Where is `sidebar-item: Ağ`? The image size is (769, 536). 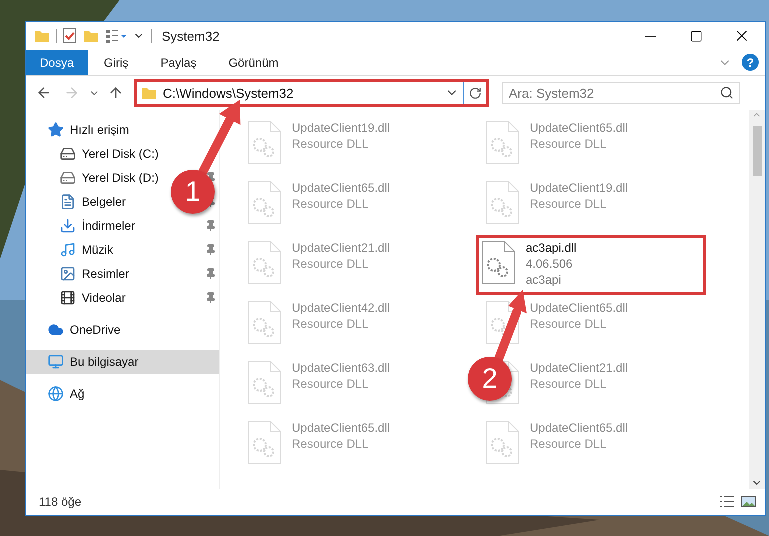
sidebar-item: Ağ is located at coordinates (122, 394).